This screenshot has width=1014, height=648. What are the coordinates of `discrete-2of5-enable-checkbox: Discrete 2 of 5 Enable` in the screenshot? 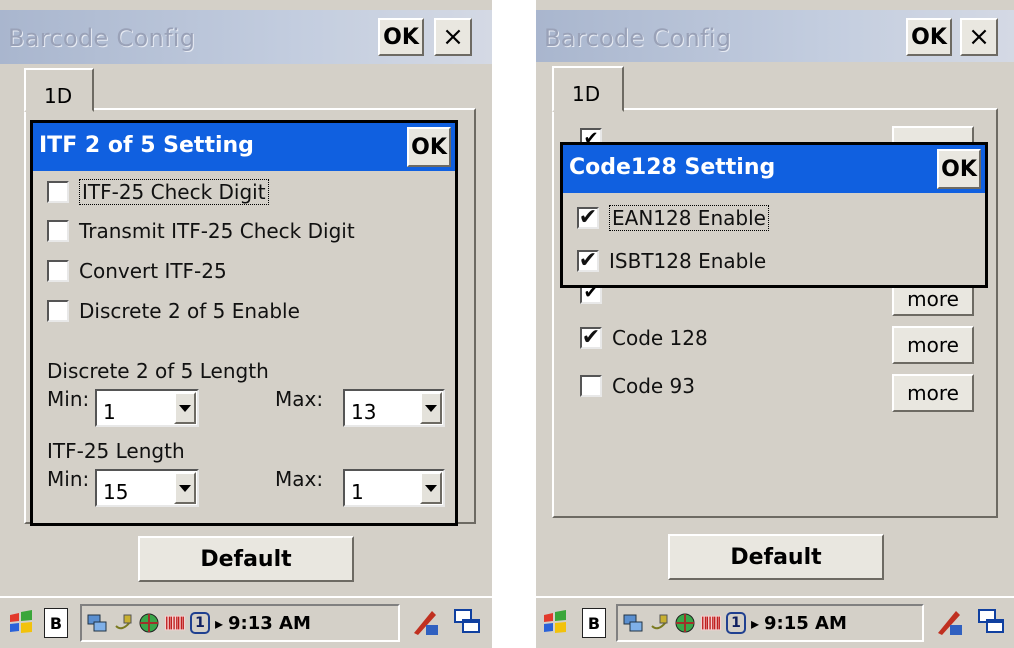 It's located at (173, 311).